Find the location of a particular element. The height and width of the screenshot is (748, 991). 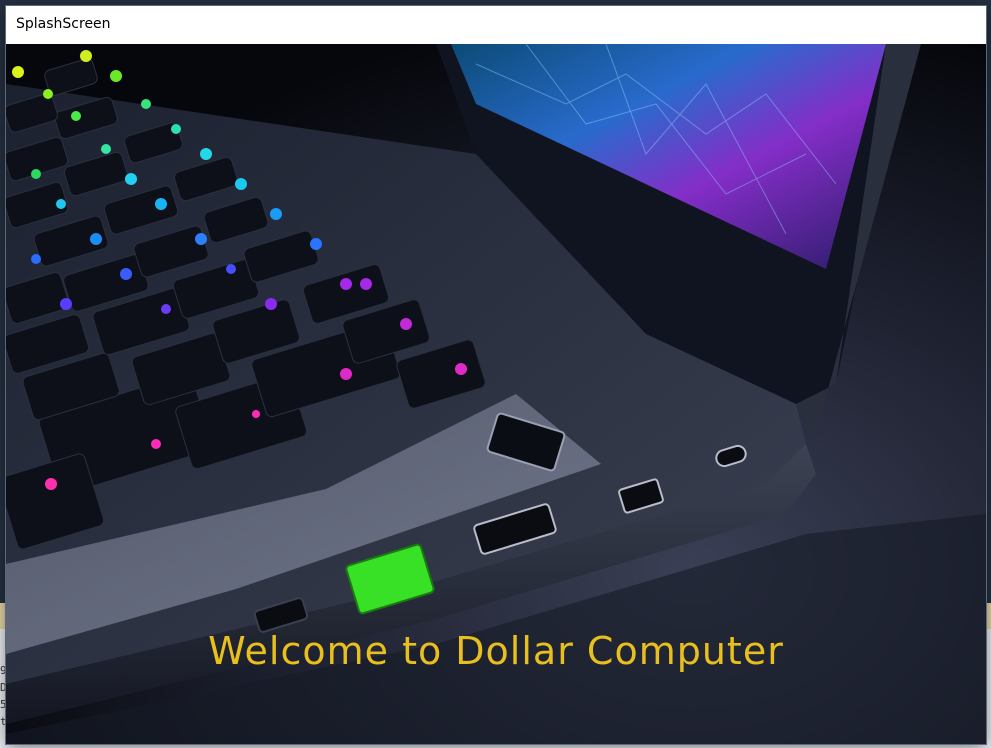

title-bar: SplashScreen is located at coordinates (496, 25).